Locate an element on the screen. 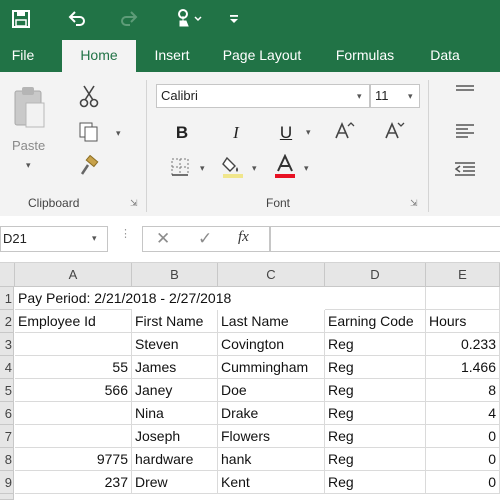 The image size is (500, 500). cell-c5: Doe is located at coordinates (271, 390).